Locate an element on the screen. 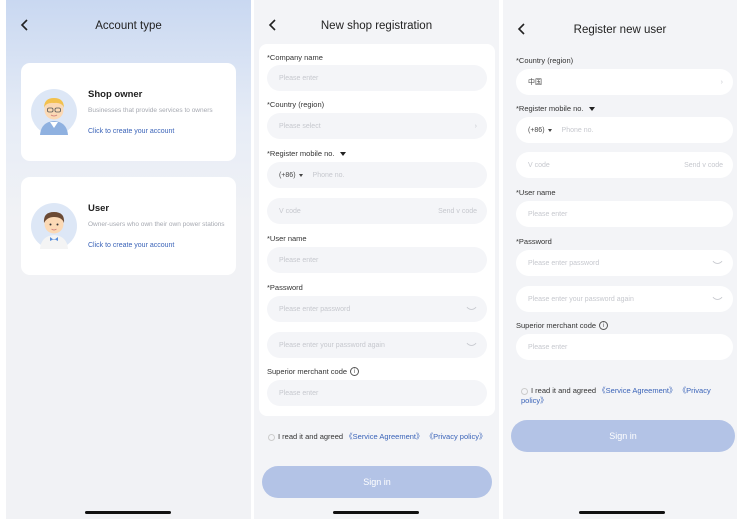 The height and width of the screenshot is (519, 737). user-avatar-icon is located at coordinates (54, 226).